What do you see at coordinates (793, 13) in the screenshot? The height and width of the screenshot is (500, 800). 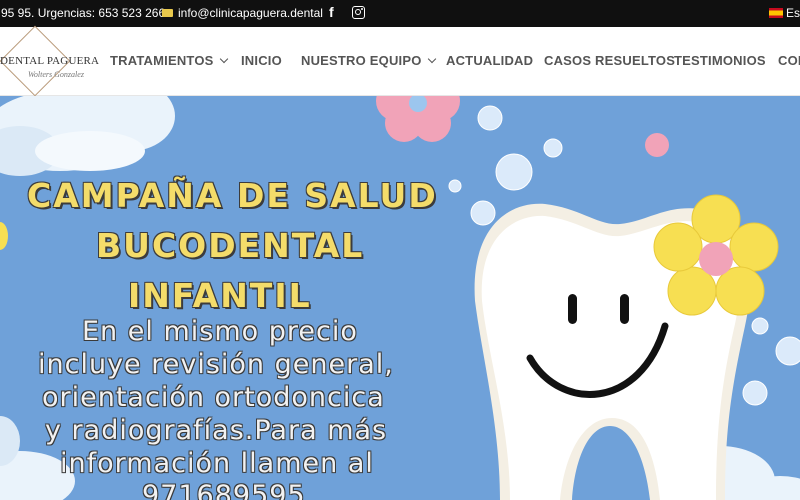 I see `language-selector: Esp` at bounding box center [793, 13].